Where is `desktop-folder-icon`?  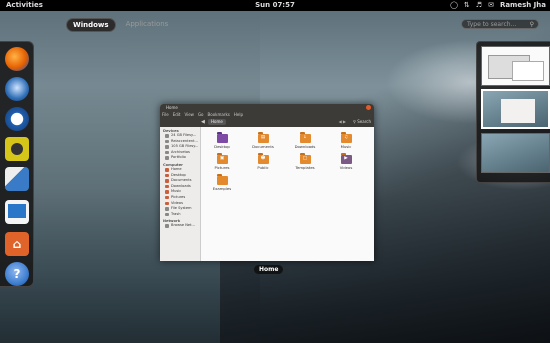 desktop-folder-icon is located at coordinates (222, 137).